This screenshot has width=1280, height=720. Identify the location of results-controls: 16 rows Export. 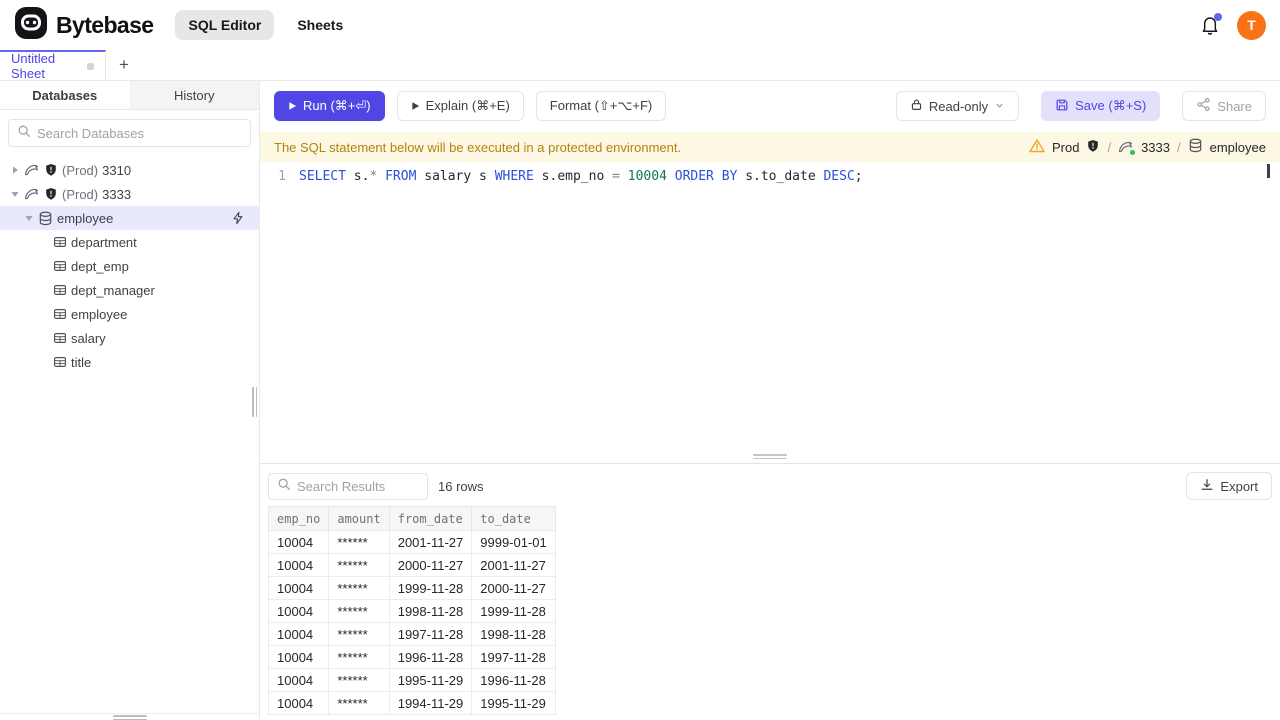
(770, 485).